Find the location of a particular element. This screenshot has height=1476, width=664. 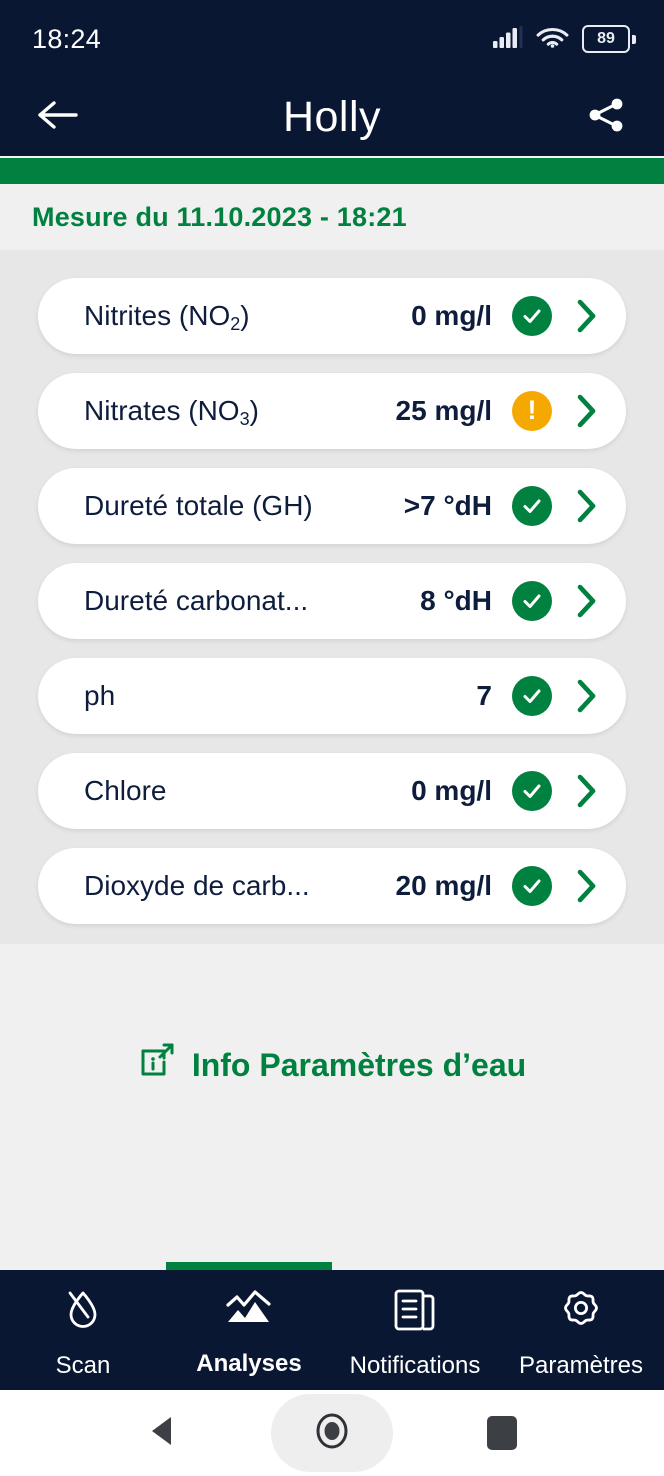

back-button is located at coordinates (58, 117).